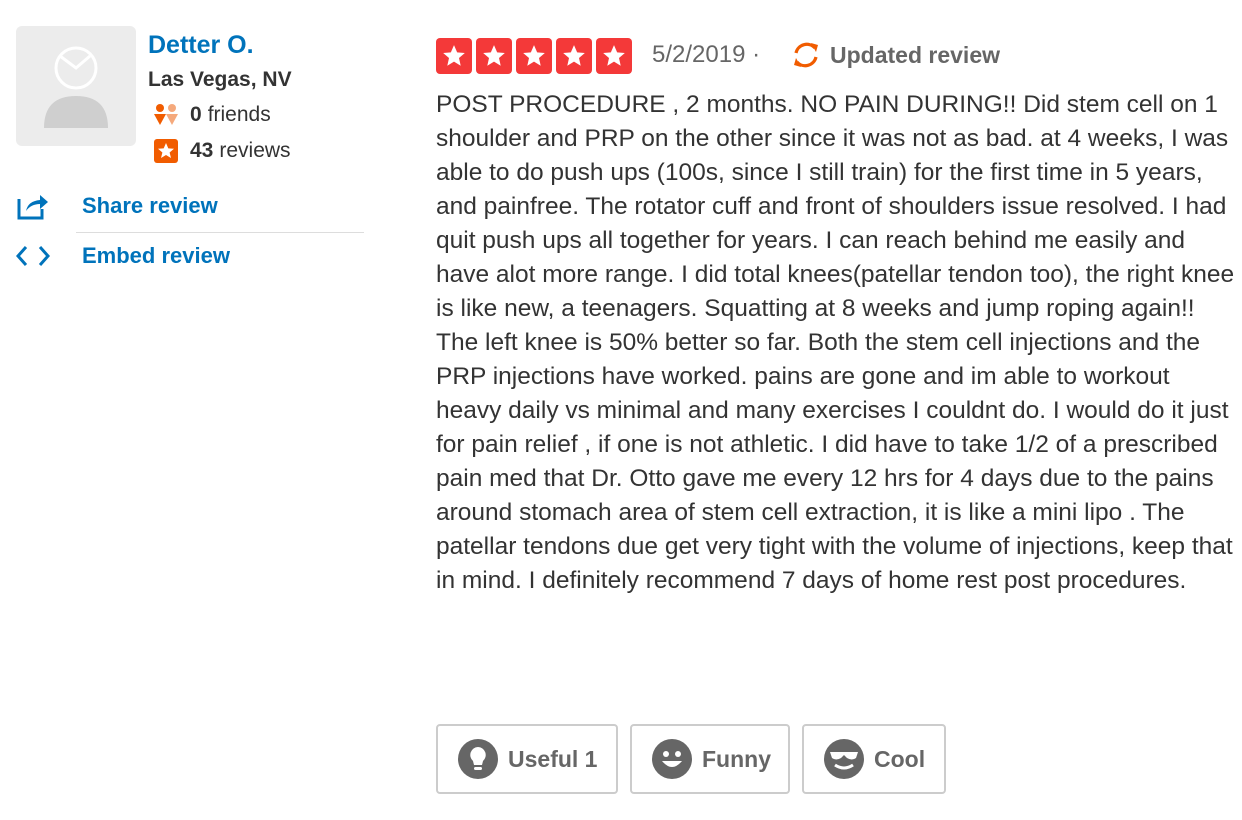  Describe the element at coordinates (915, 55) in the screenshot. I see `updated-review-label: Updated review` at that location.